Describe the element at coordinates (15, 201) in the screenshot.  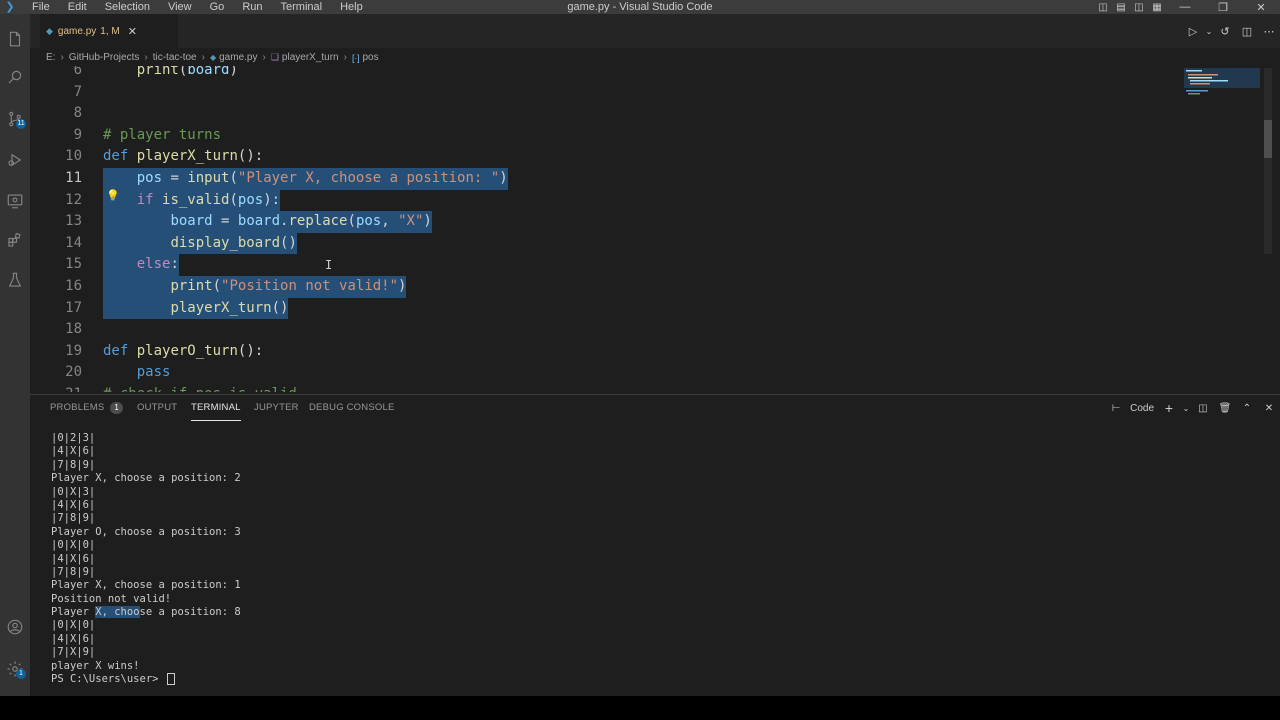
I see `remote-explorer-icon` at that location.